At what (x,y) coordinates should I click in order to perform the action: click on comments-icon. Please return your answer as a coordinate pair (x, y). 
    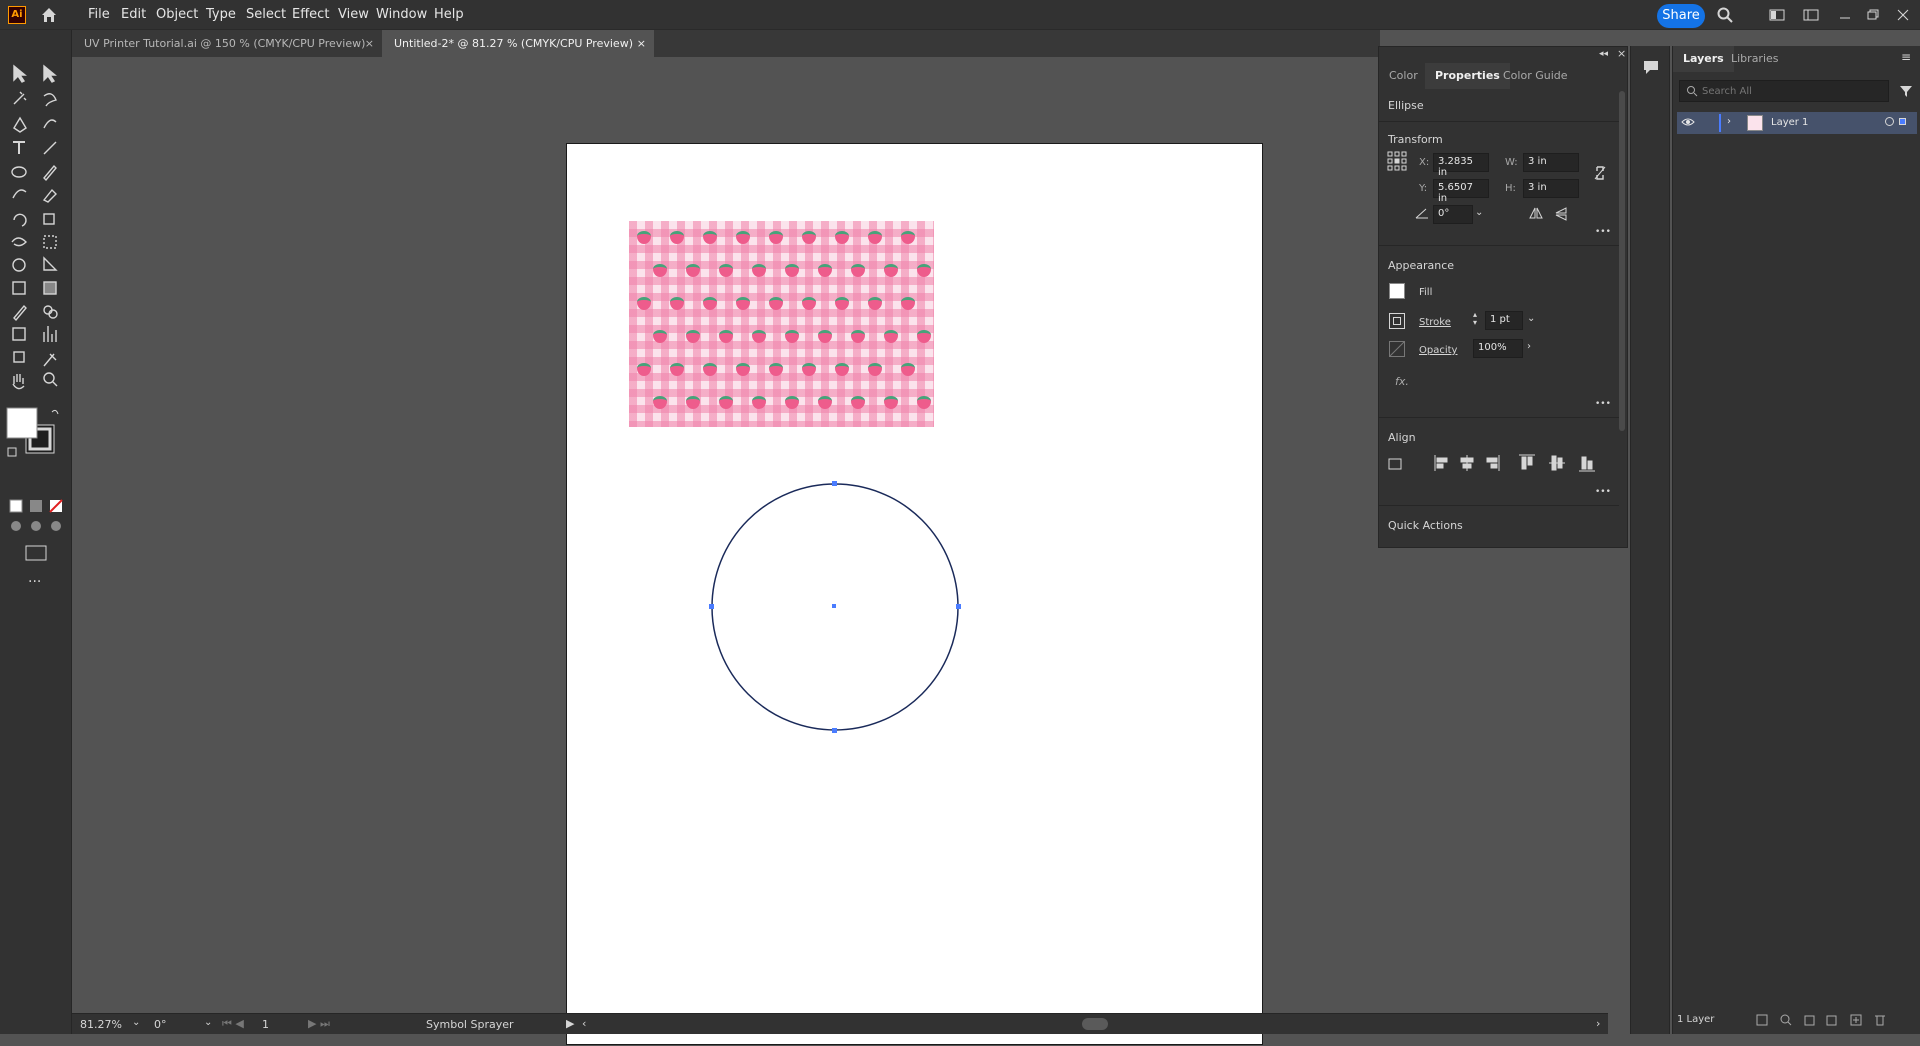
    Looking at the image, I should click on (1651, 67).